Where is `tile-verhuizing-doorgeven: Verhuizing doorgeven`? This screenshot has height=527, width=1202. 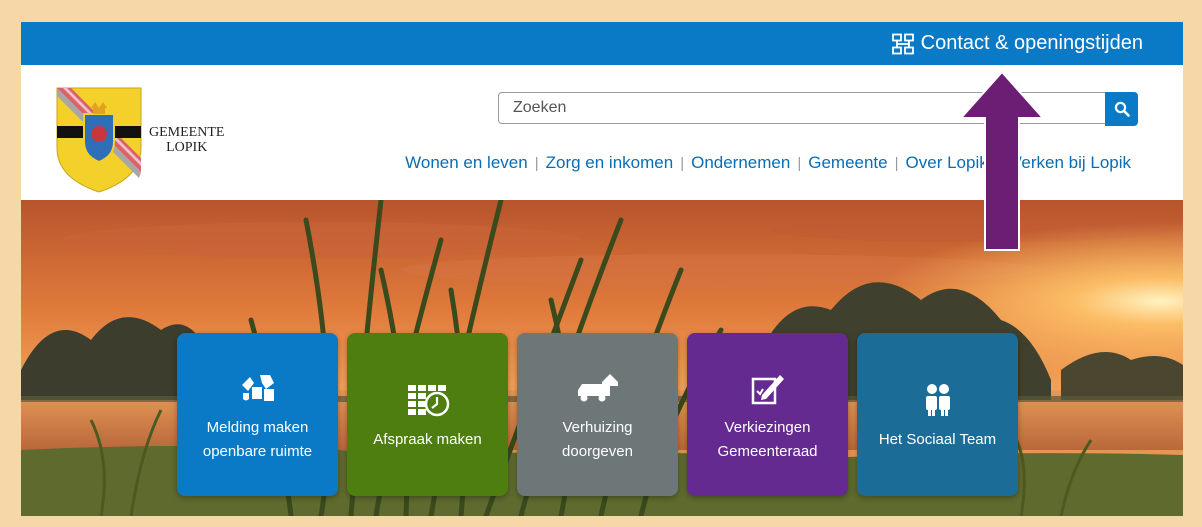 tile-verhuizing-doorgeven: Verhuizing doorgeven is located at coordinates (597, 414).